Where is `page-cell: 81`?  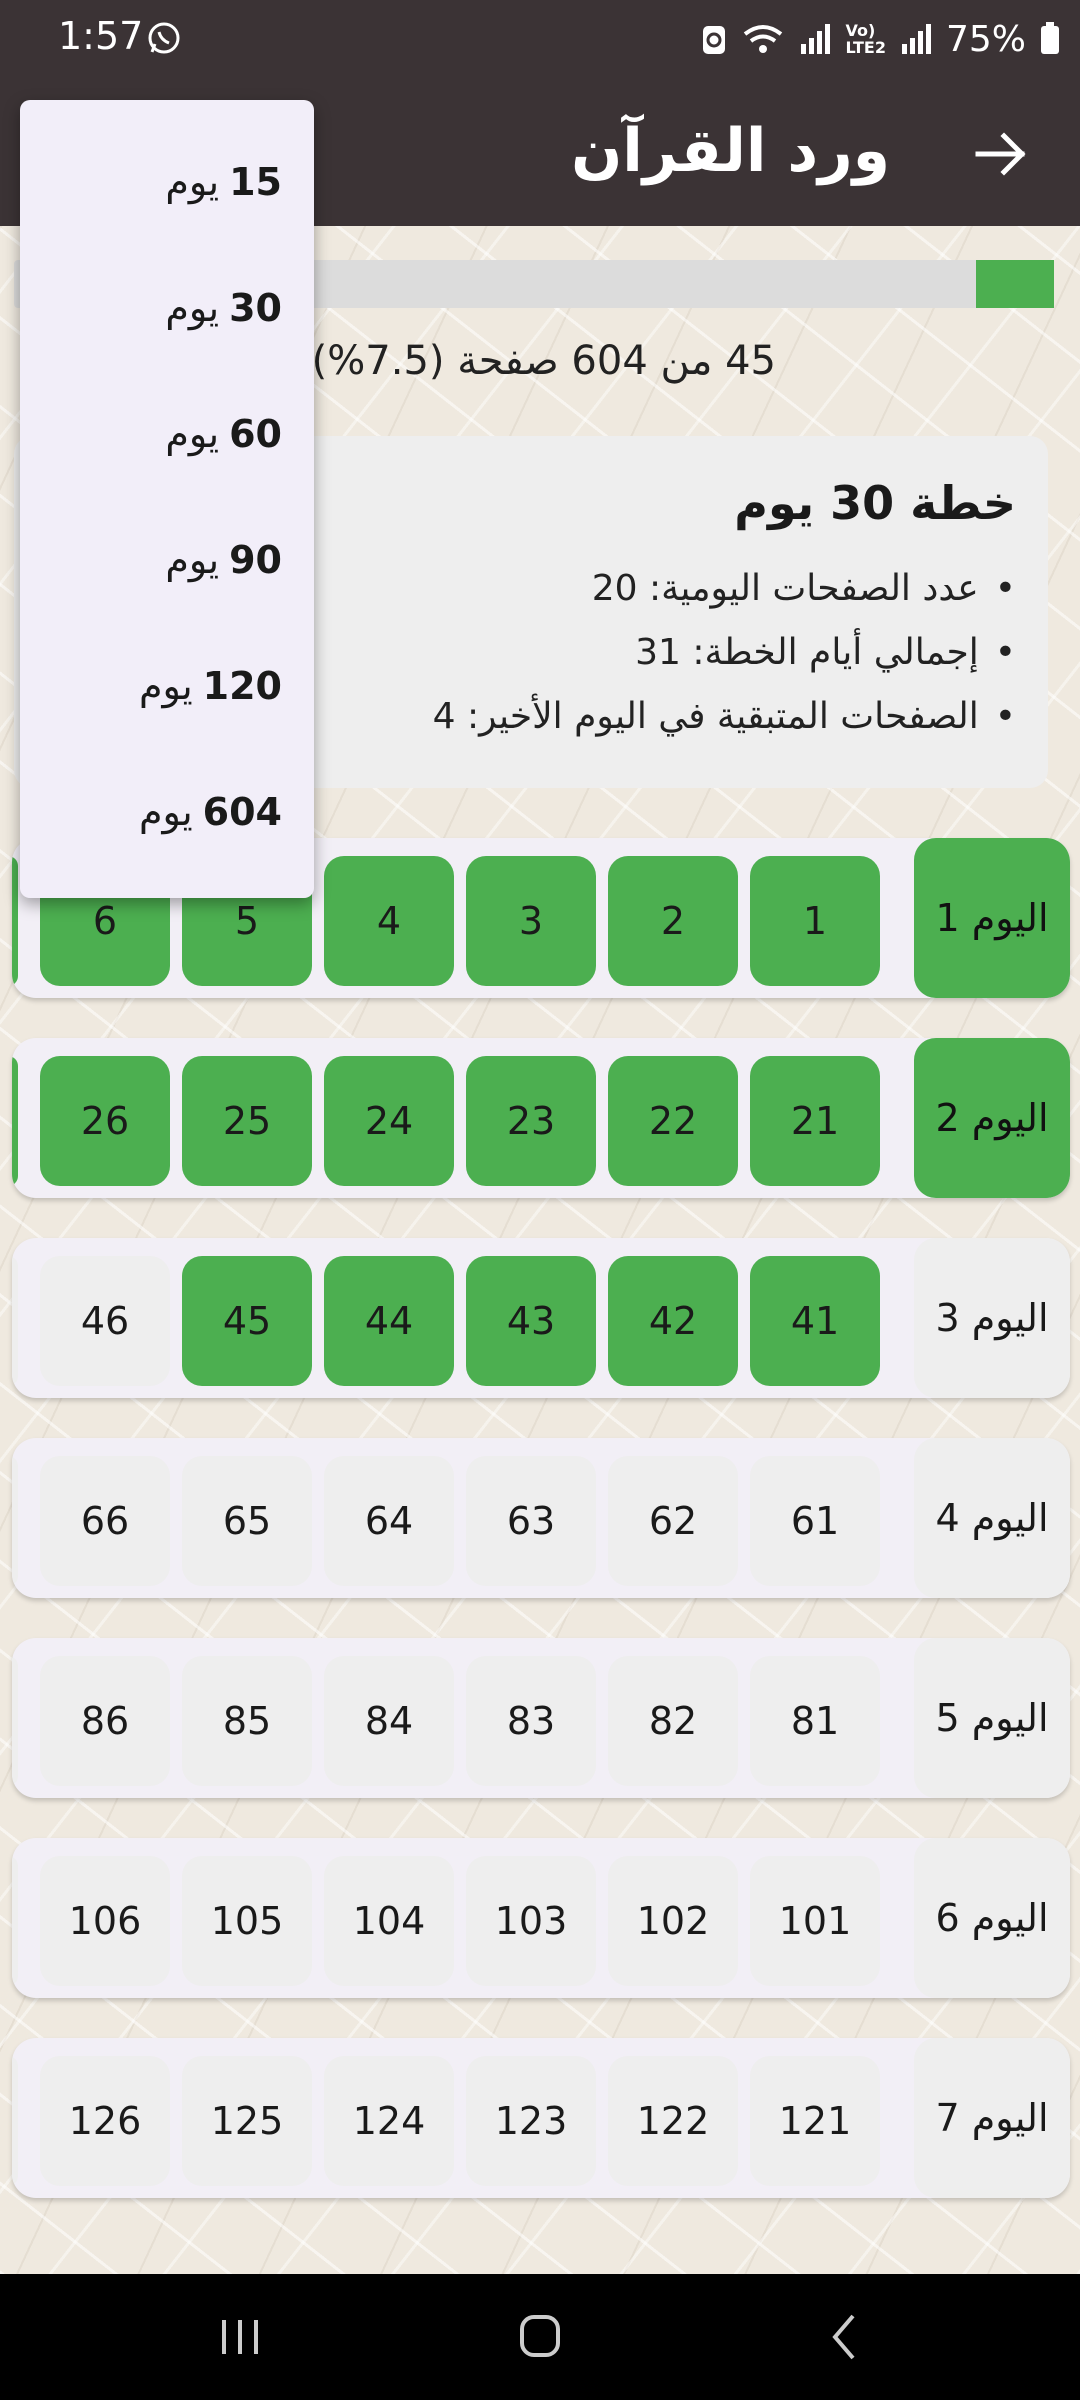
page-cell: 81 is located at coordinates (815, 1721).